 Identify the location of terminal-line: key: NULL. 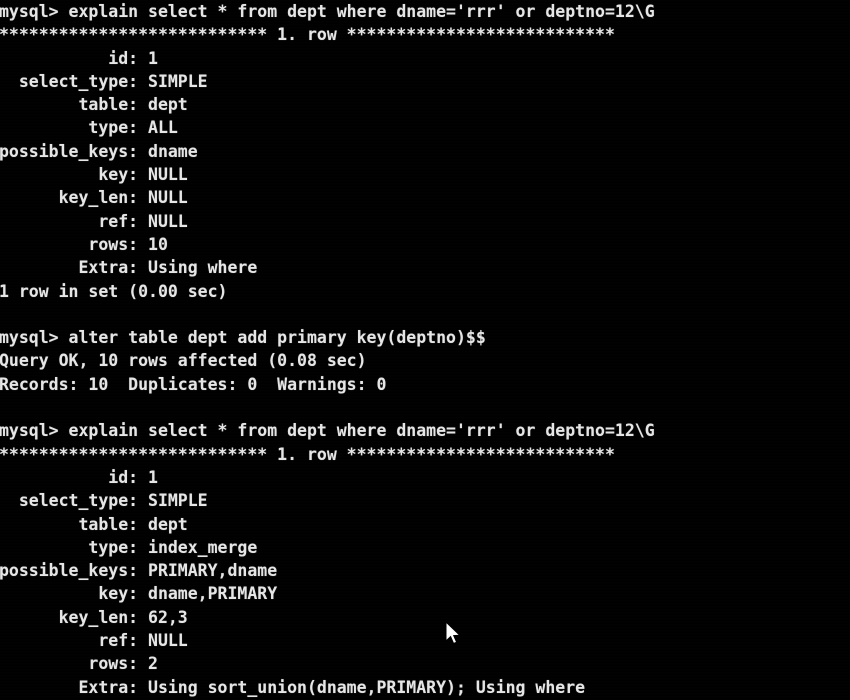
(94, 175).